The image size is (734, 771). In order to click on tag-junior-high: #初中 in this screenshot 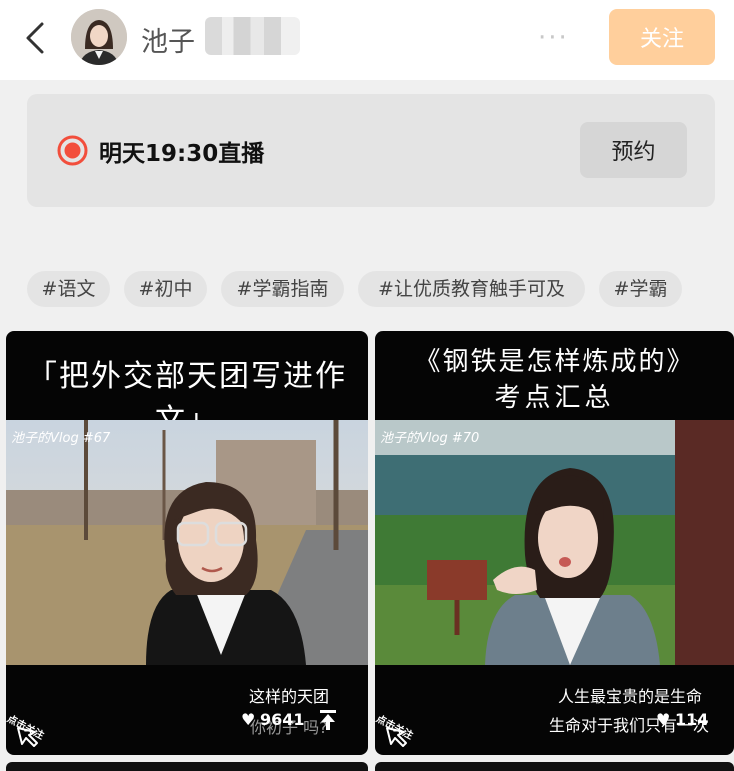, I will do `click(165, 289)`.